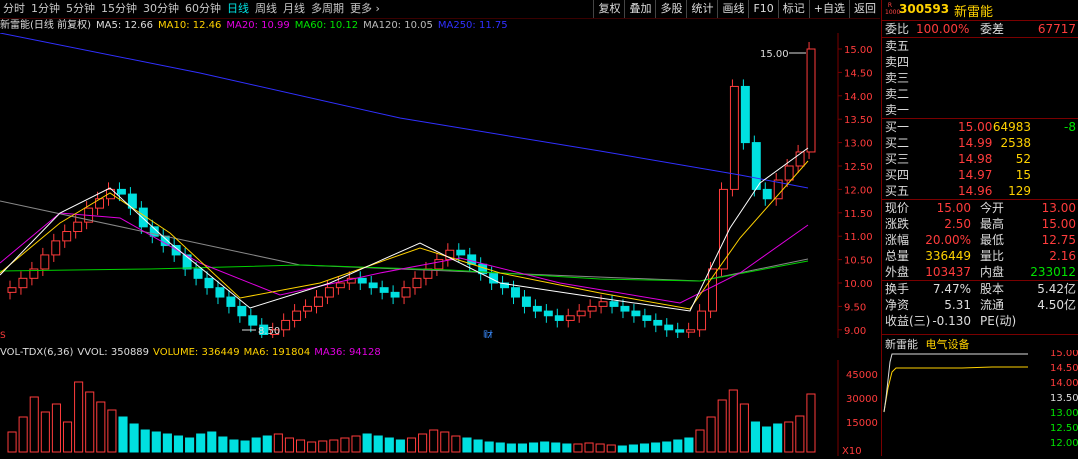 The image size is (1078, 459). What do you see at coordinates (203, 9) in the screenshot?
I see `period-tab: 60分钟` at bounding box center [203, 9].